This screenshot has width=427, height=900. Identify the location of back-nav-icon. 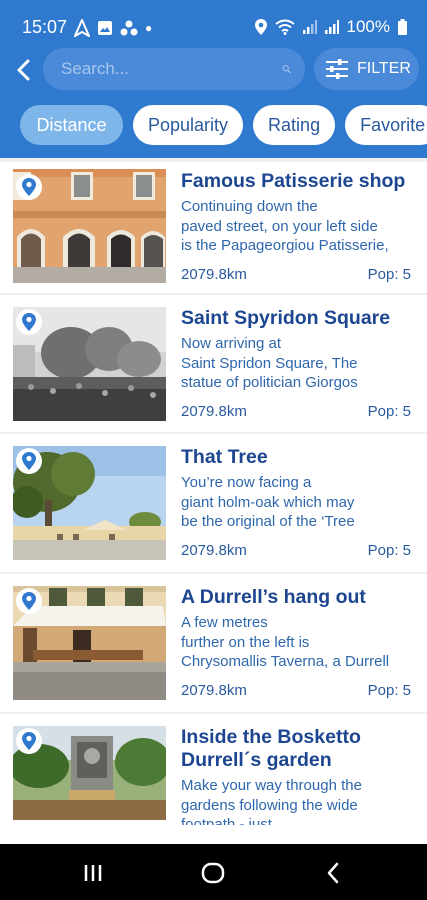
(333, 873).